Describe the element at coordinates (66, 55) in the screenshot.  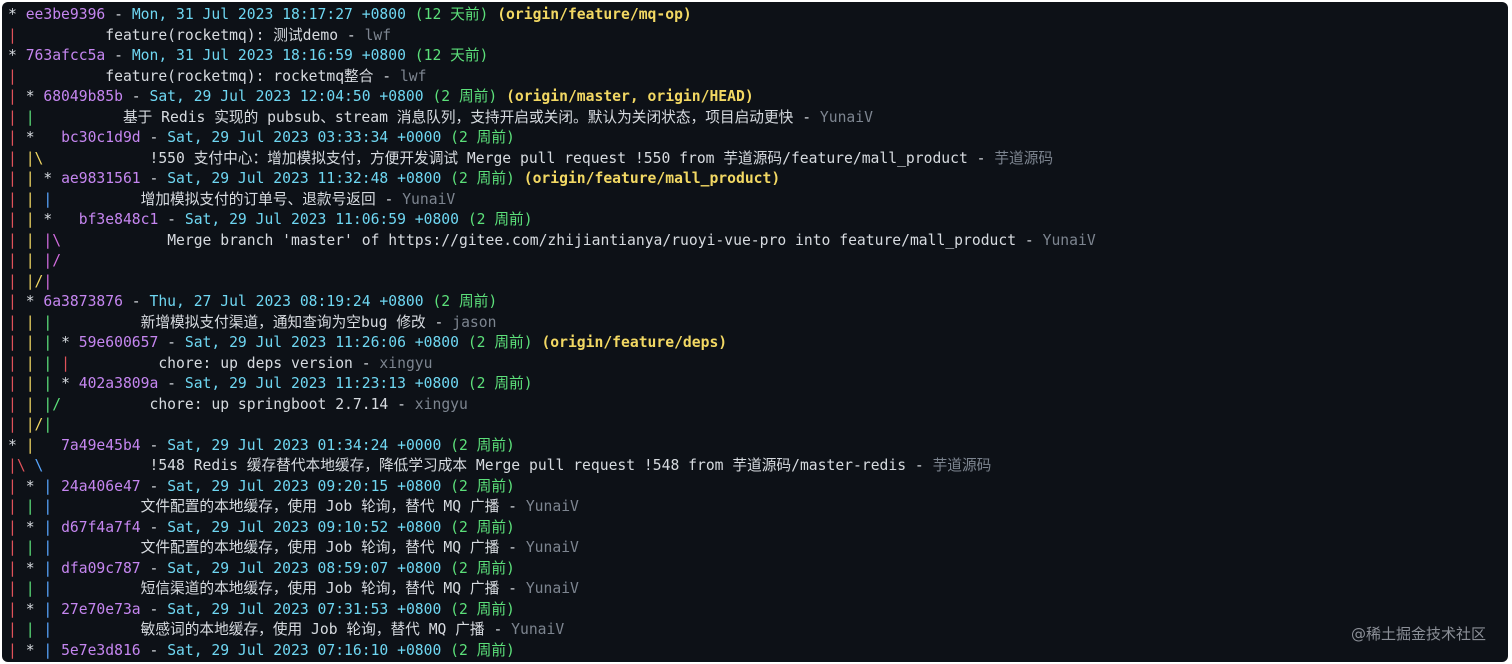
I see `commit-hash: 763afcc5a` at that location.